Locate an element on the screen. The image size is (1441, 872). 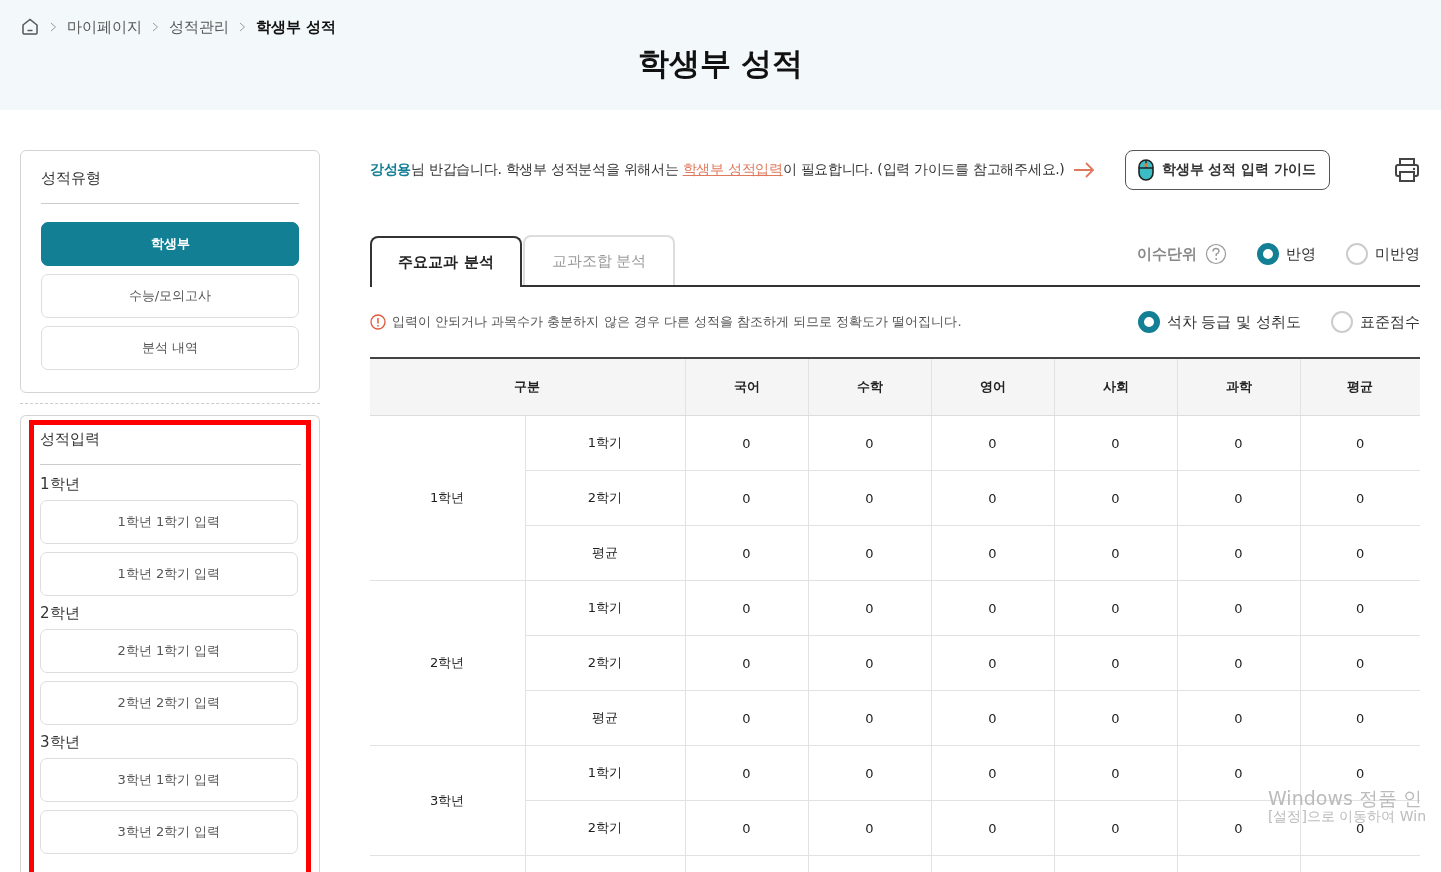
mouse-icon is located at coordinates (1145, 170).